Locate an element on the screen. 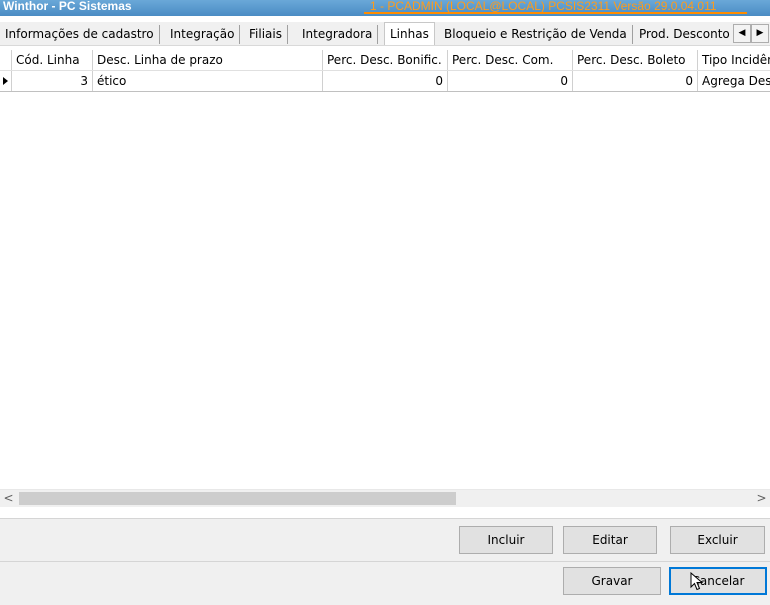 The image size is (770, 605). cancelar-button: Cancelar is located at coordinates (718, 581).